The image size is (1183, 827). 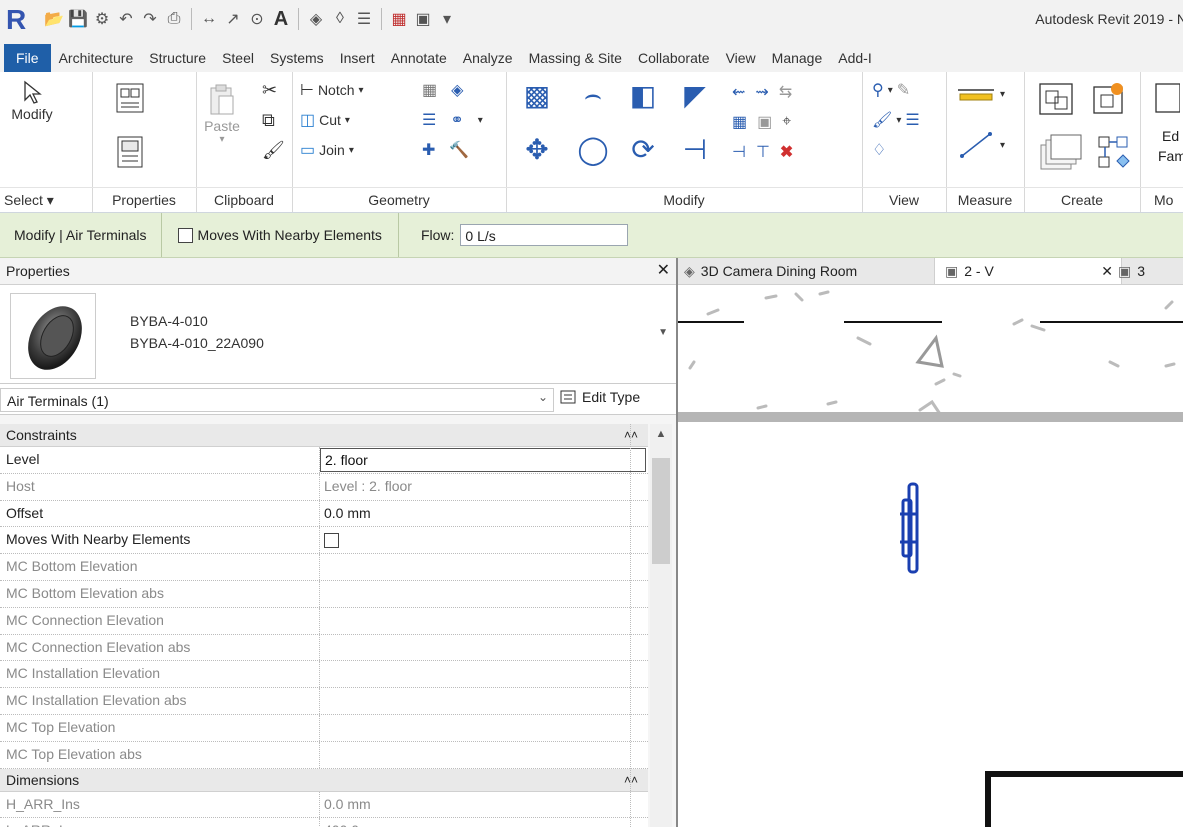 I want to click on properties-scrollbar: ▲, so click(x=661, y=625).